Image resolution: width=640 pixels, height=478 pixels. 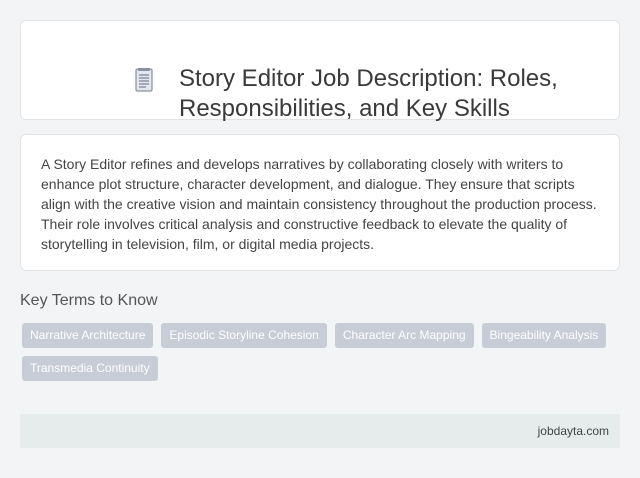 I want to click on tag-bingeability-analysis: Bingeability Analysis, so click(x=544, y=335).